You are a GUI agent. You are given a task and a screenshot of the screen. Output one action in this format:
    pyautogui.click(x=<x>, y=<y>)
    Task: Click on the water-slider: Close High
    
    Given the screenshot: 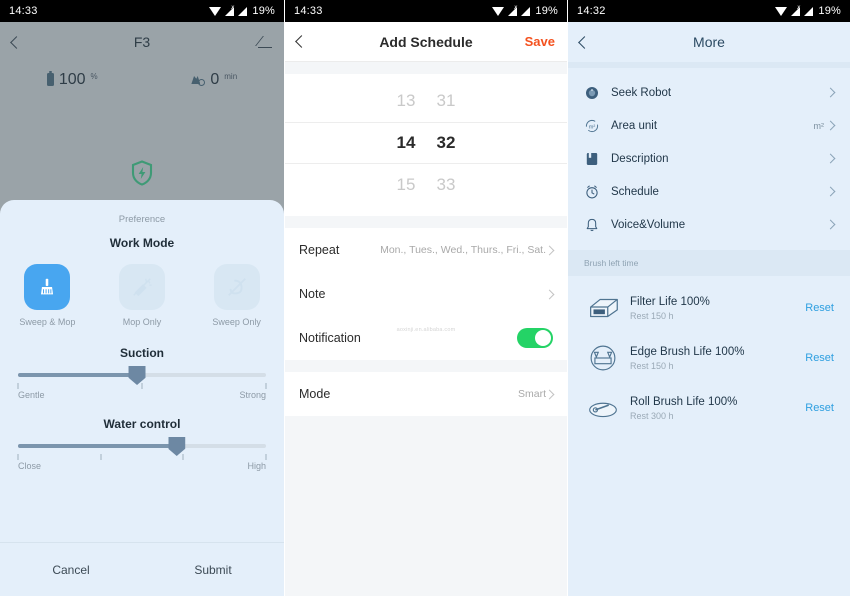 What is the action you would take?
    pyautogui.click(x=142, y=451)
    